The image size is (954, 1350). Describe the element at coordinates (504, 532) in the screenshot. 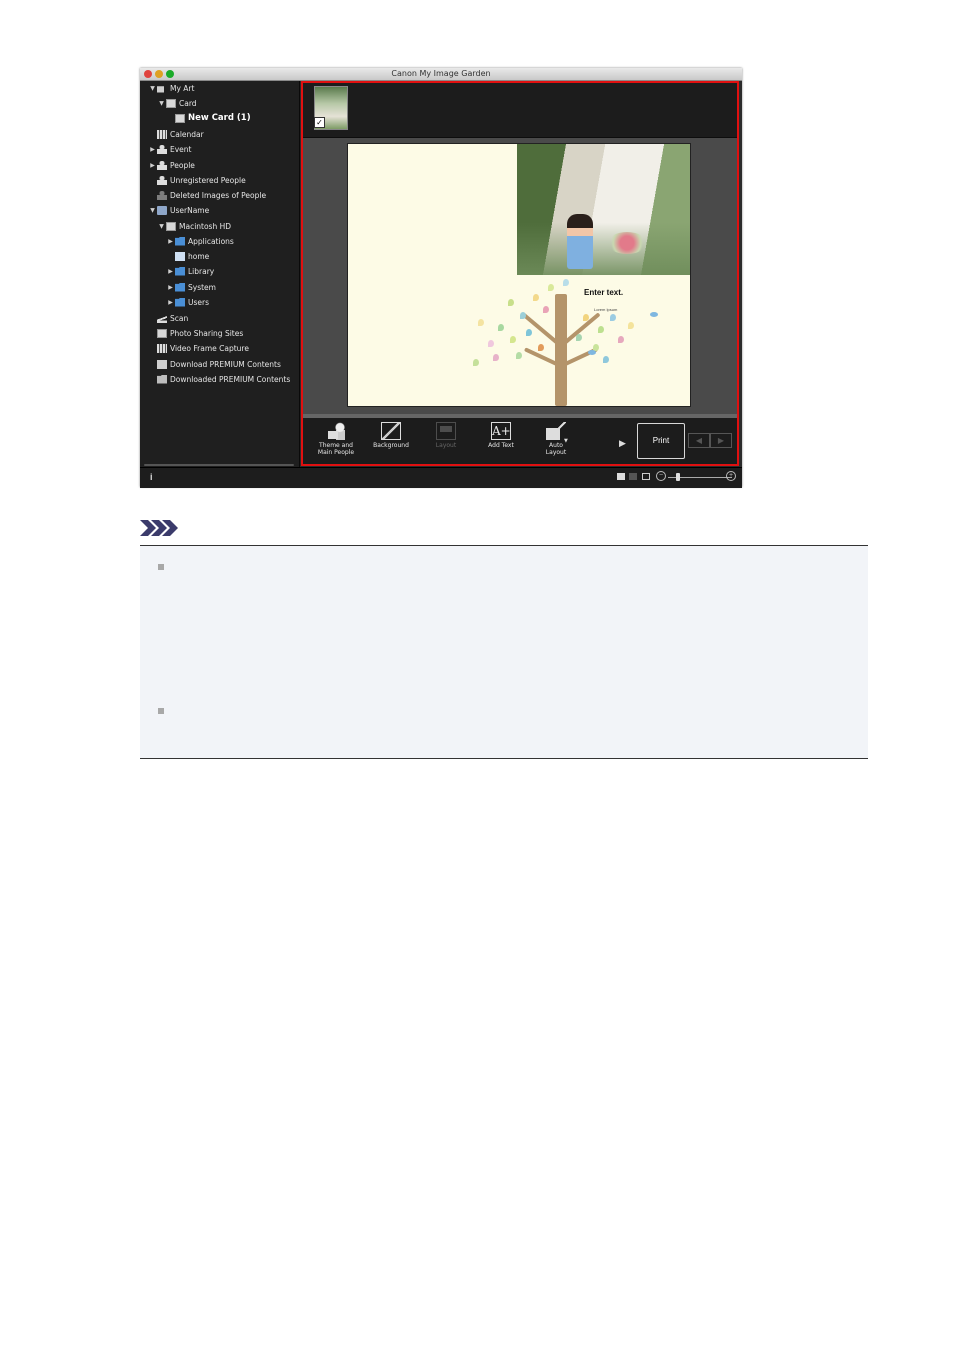

I see `note-header` at that location.